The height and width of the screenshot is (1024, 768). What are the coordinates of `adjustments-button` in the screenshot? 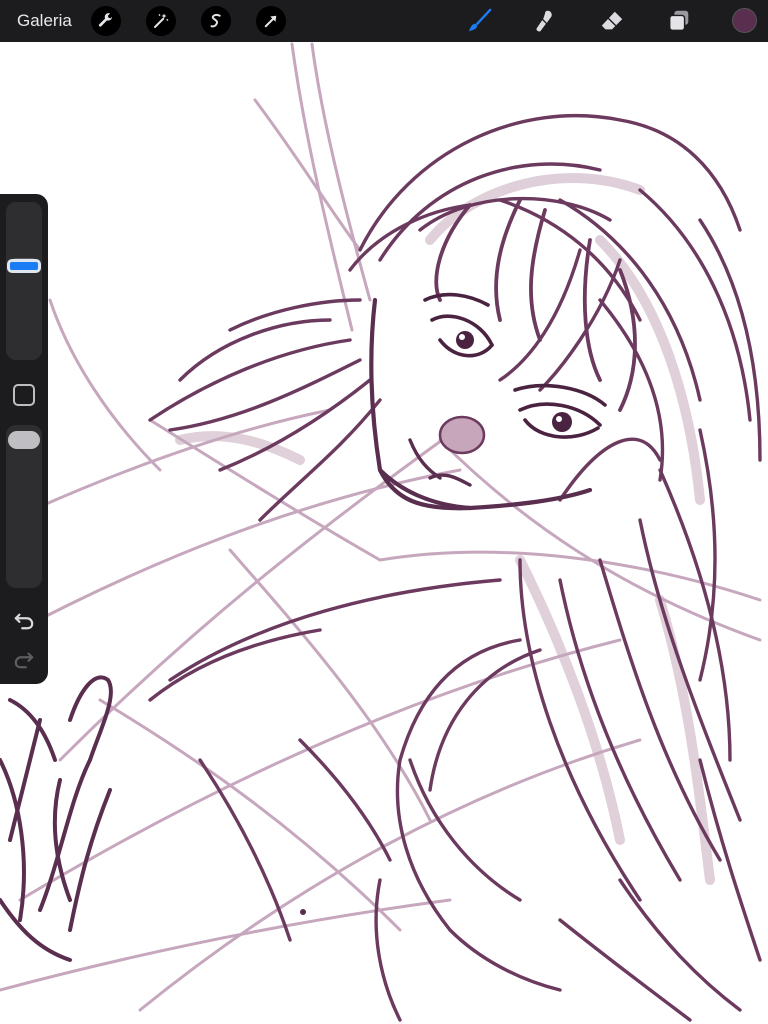 It's located at (161, 21).